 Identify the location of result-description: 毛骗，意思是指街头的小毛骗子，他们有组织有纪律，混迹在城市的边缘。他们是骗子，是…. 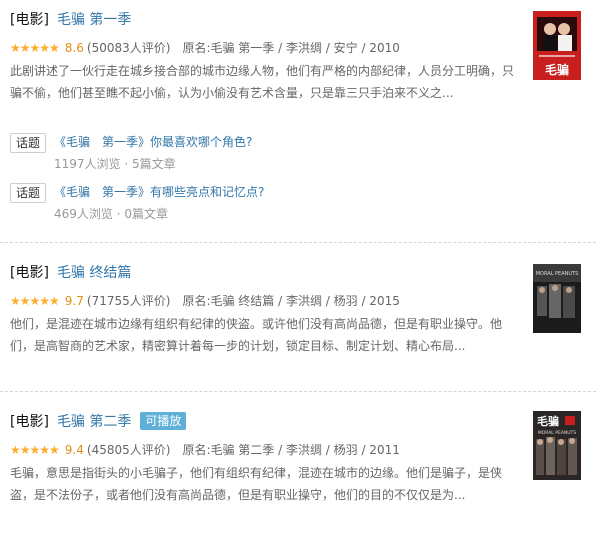
(256, 484).